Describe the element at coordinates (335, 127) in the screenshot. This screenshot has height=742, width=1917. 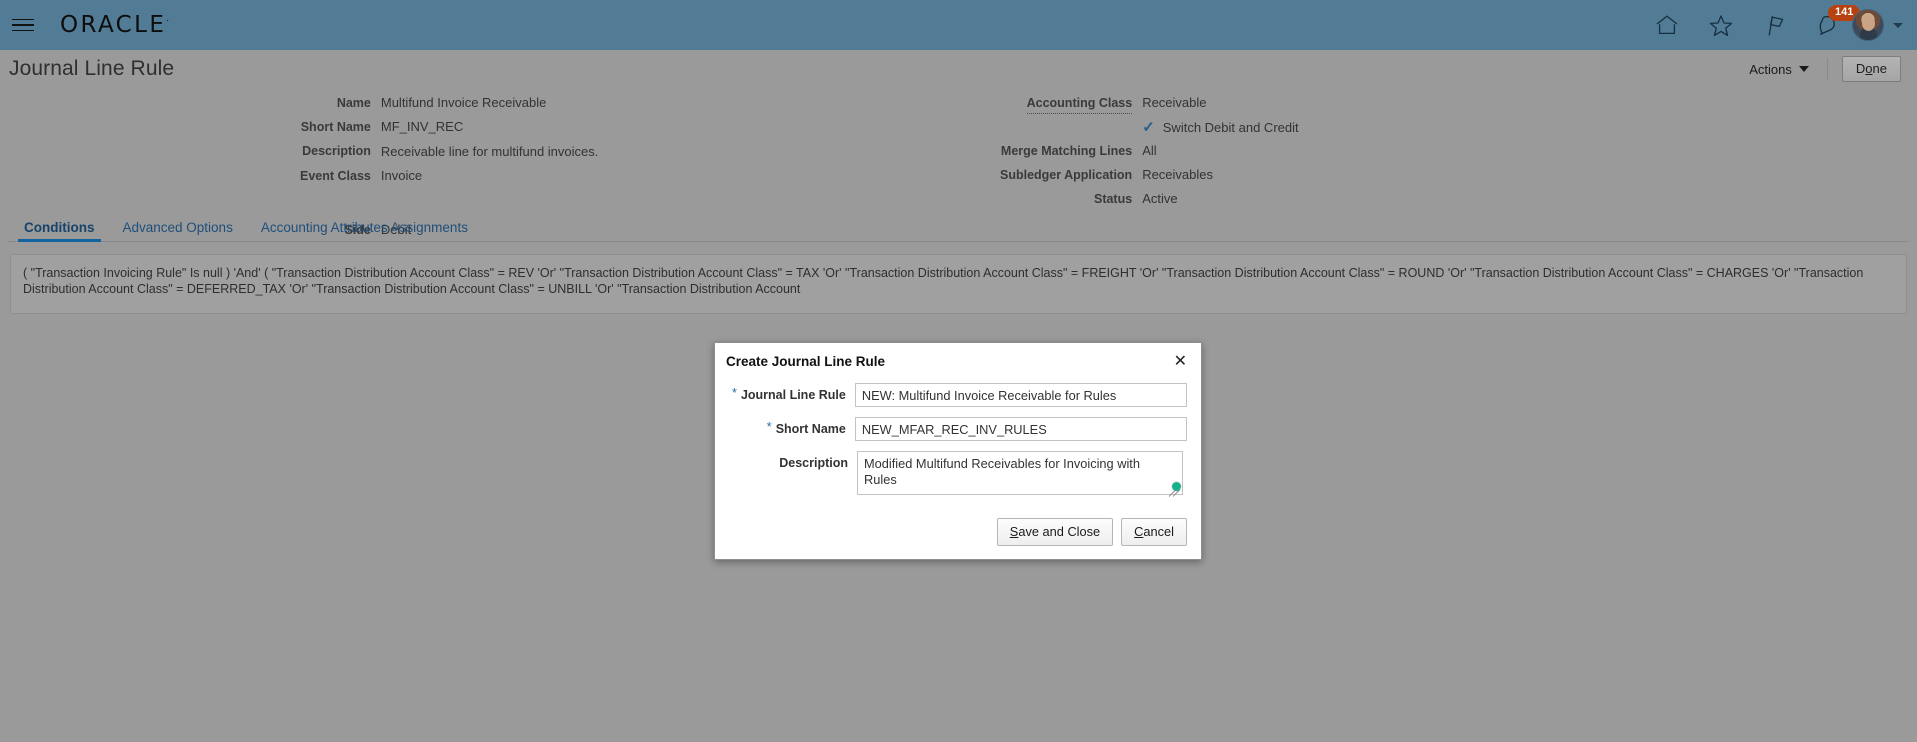
I see `field-label-short-name: Short Name` at that location.